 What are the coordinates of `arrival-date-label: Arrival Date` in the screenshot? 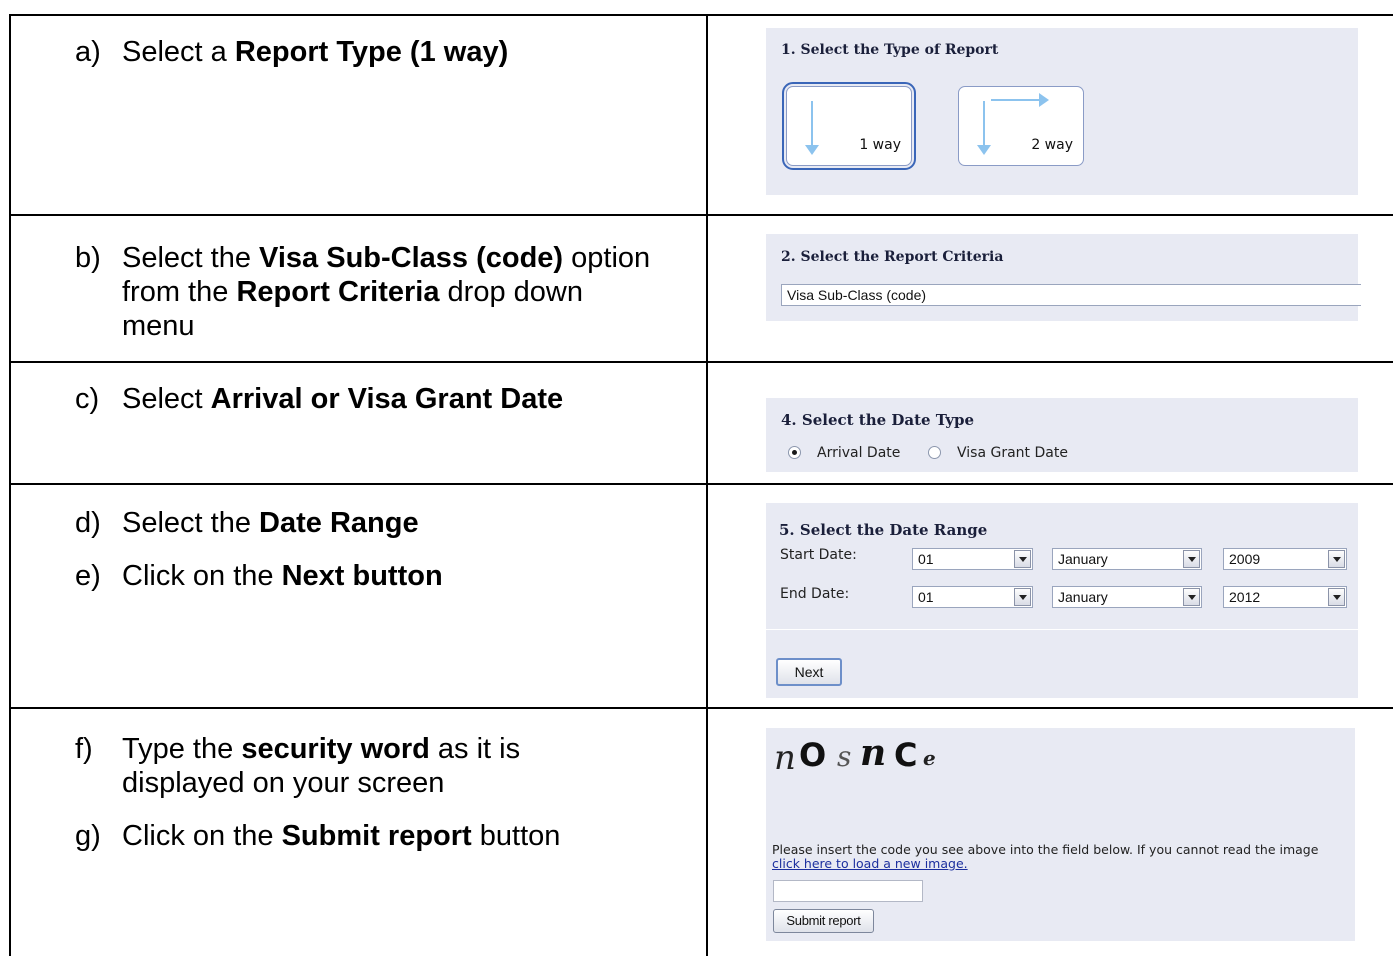 It's located at (859, 453).